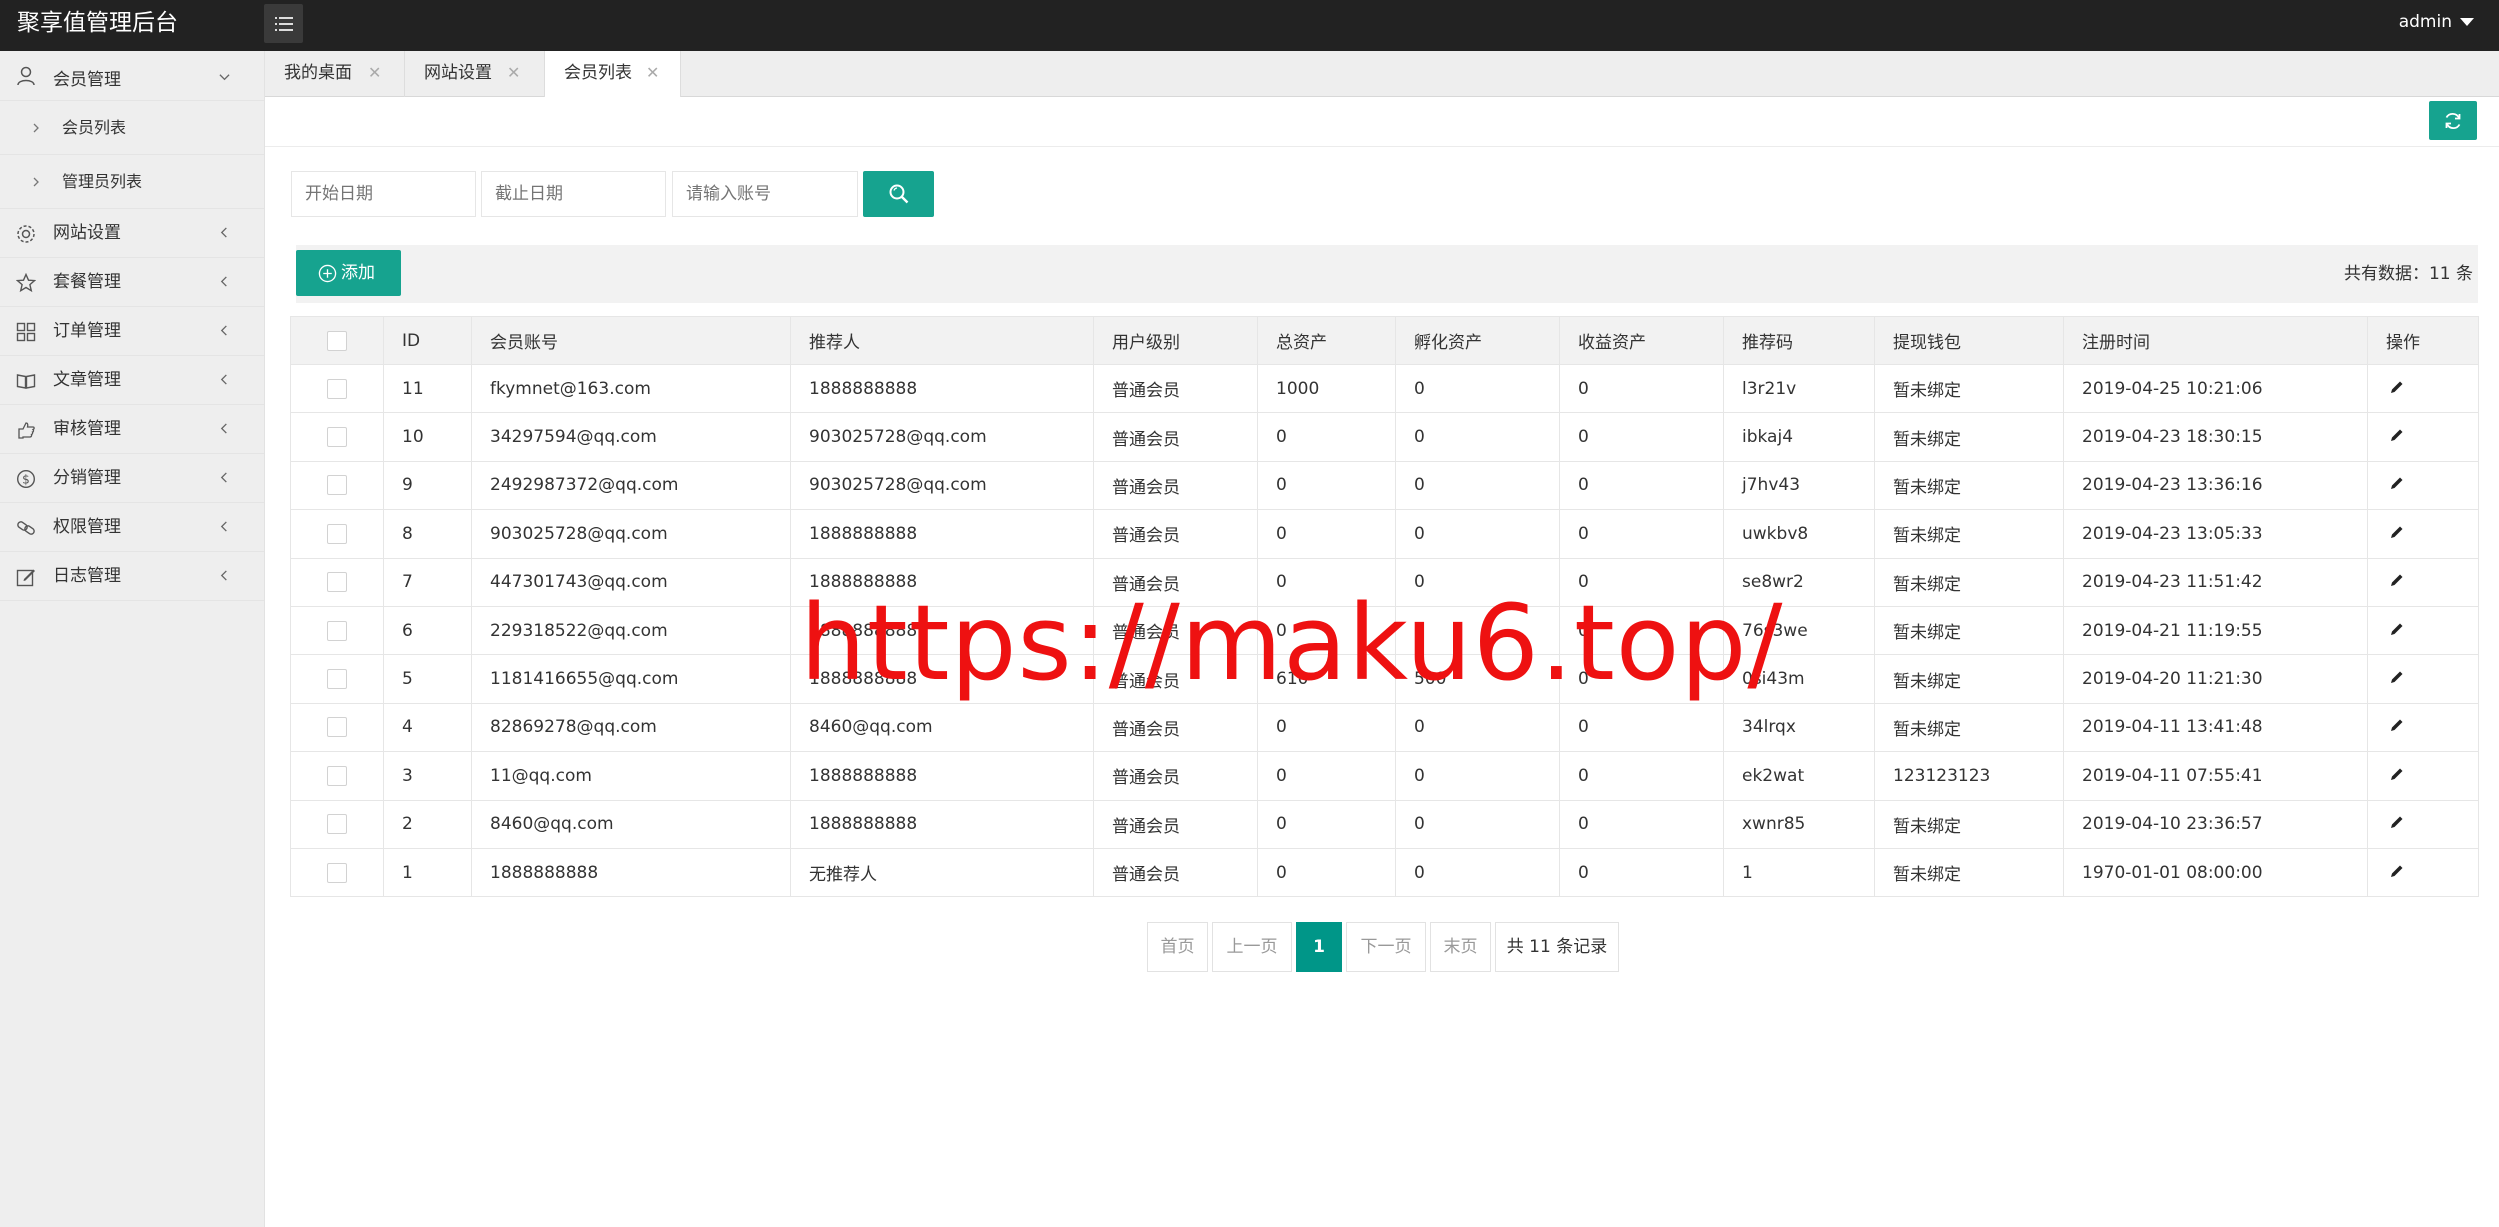 This screenshot has width=2499, height=1227. I want to click on account-search-input, so click(765, 194).